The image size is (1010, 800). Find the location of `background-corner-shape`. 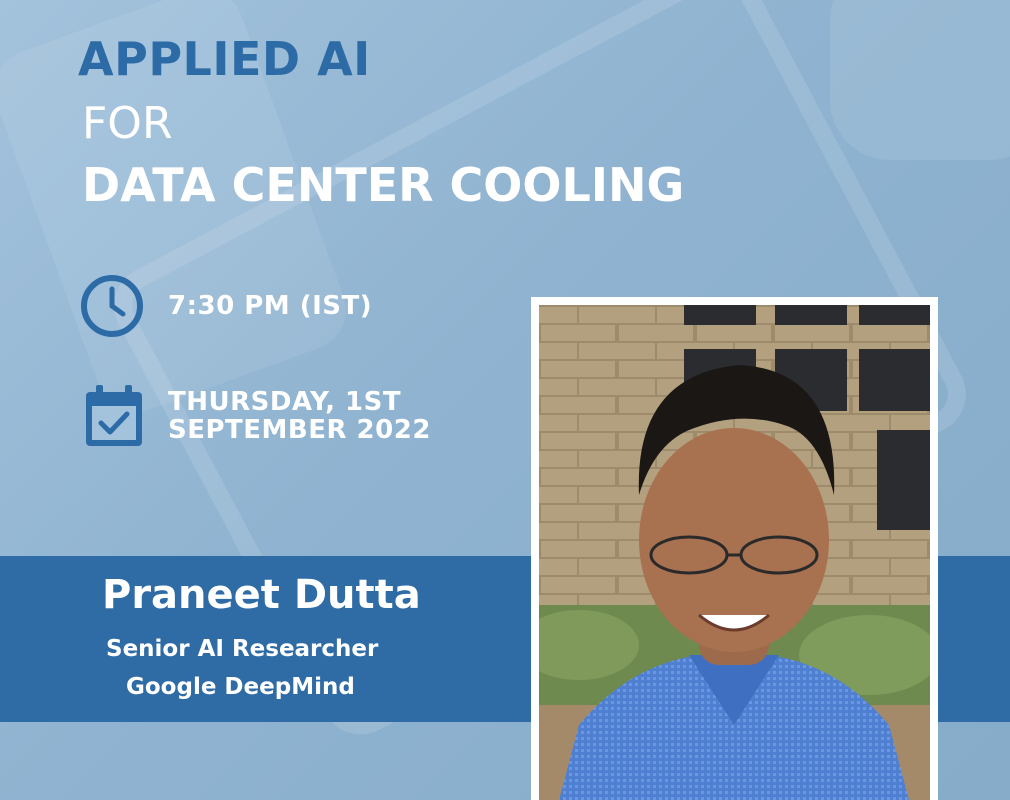

background-corner-shape is located at coordinates (920, 80).